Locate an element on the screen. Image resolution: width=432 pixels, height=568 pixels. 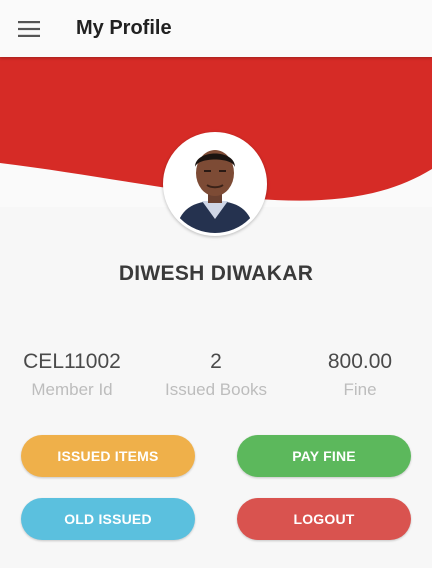
stat-issued-books: 2 Issued Books is located at coordinates (216, 375).